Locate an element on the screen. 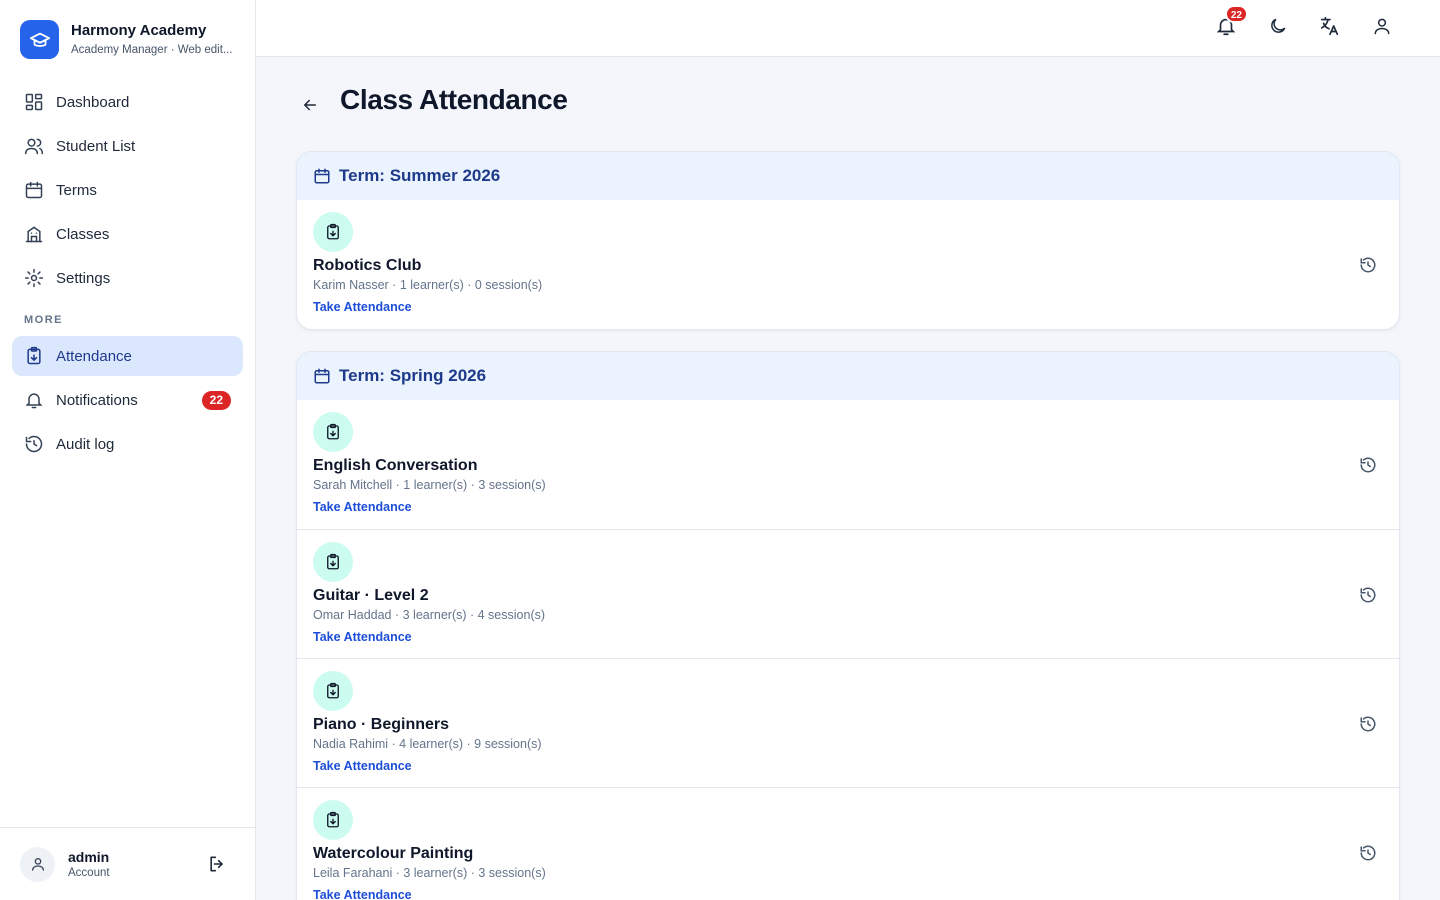  sidebar-item-label: Attendance is located at coordinates (94, 356).